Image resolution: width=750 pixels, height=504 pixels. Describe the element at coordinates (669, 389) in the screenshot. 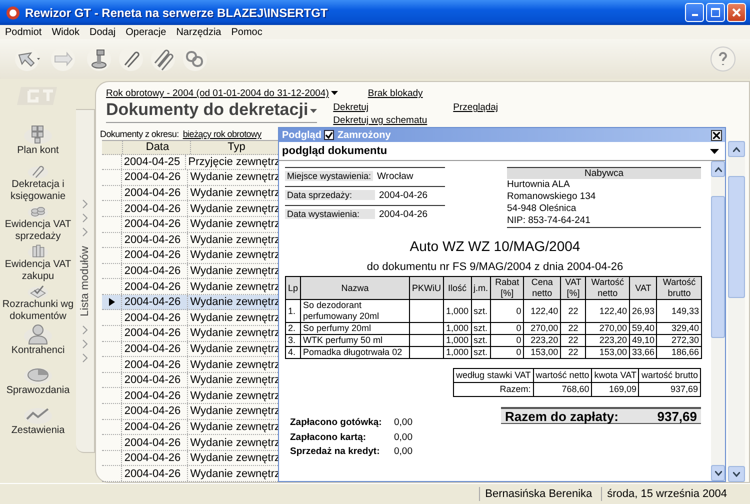

I see `table-cell: 937,69` at that location.